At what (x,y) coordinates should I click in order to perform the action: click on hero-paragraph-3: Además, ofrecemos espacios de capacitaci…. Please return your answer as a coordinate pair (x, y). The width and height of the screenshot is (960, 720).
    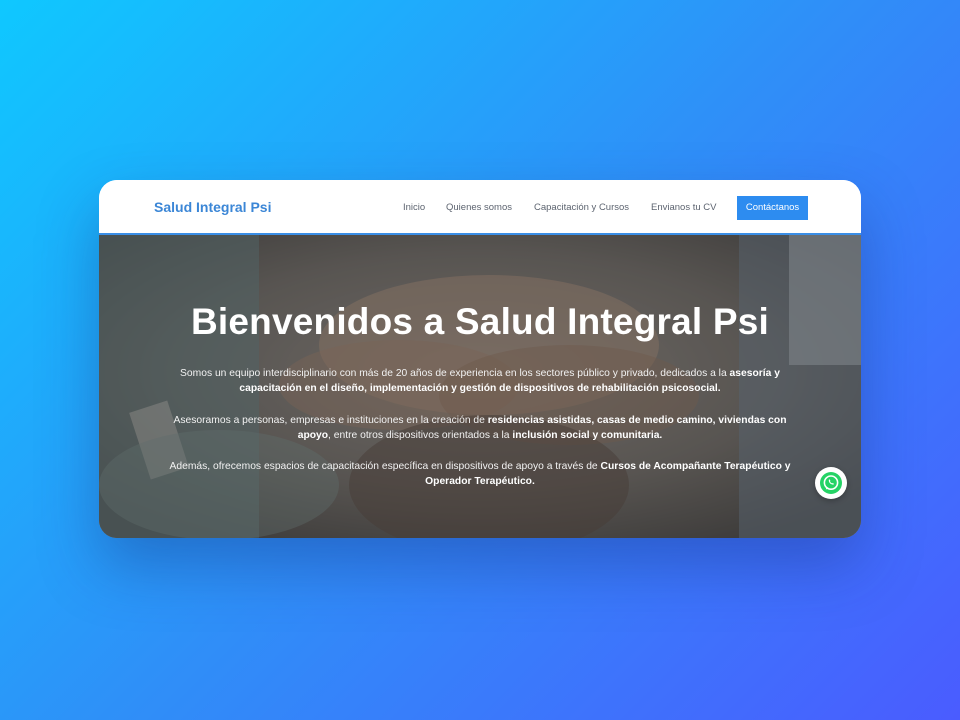
    Looking at the image, I should click on (480, 474).